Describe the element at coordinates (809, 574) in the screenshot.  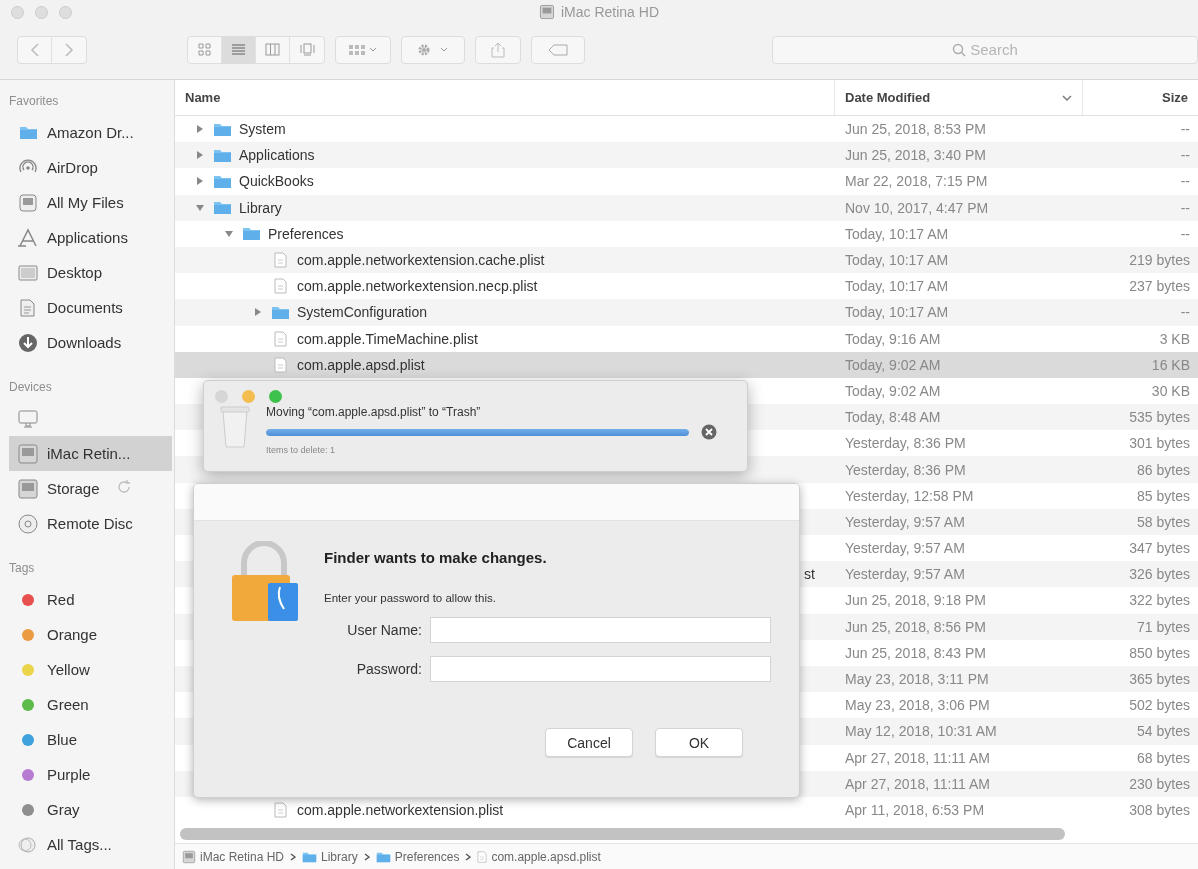
I see `file-name: st` at that location.